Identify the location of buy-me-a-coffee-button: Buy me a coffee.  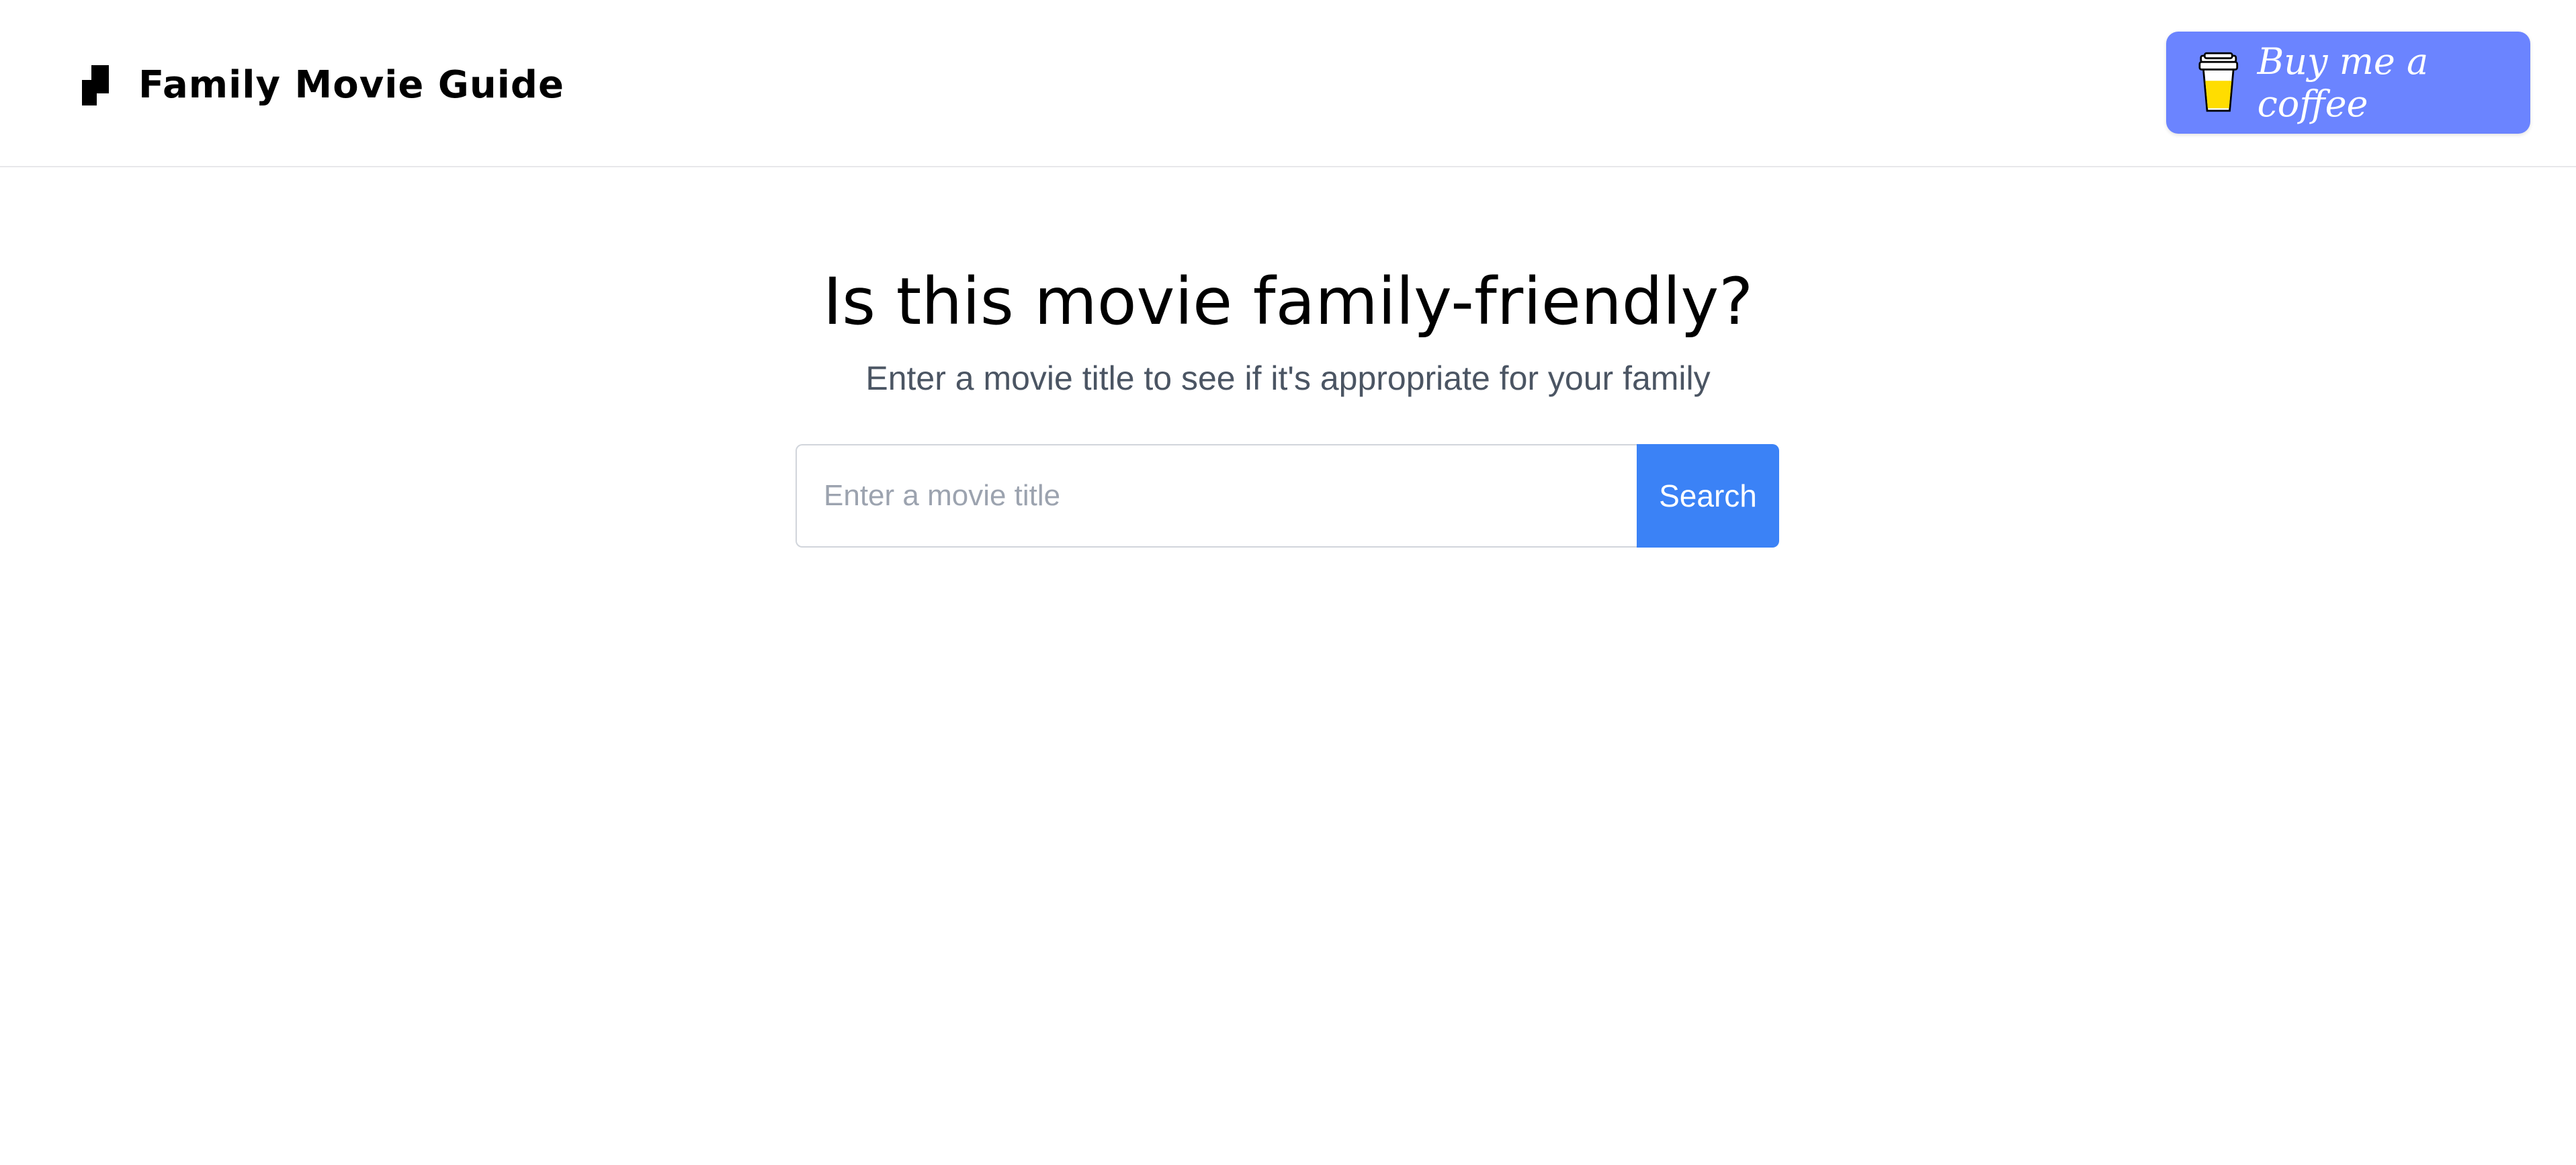
(2348, 83).